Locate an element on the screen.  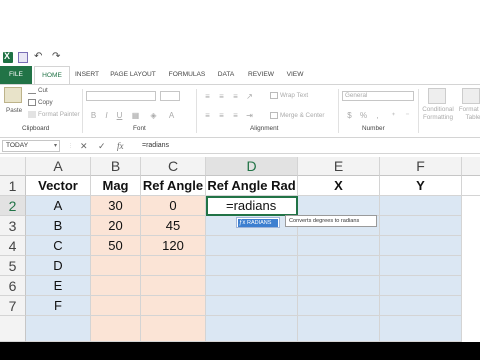
cell-b5 is located at coordinates (116, 266).